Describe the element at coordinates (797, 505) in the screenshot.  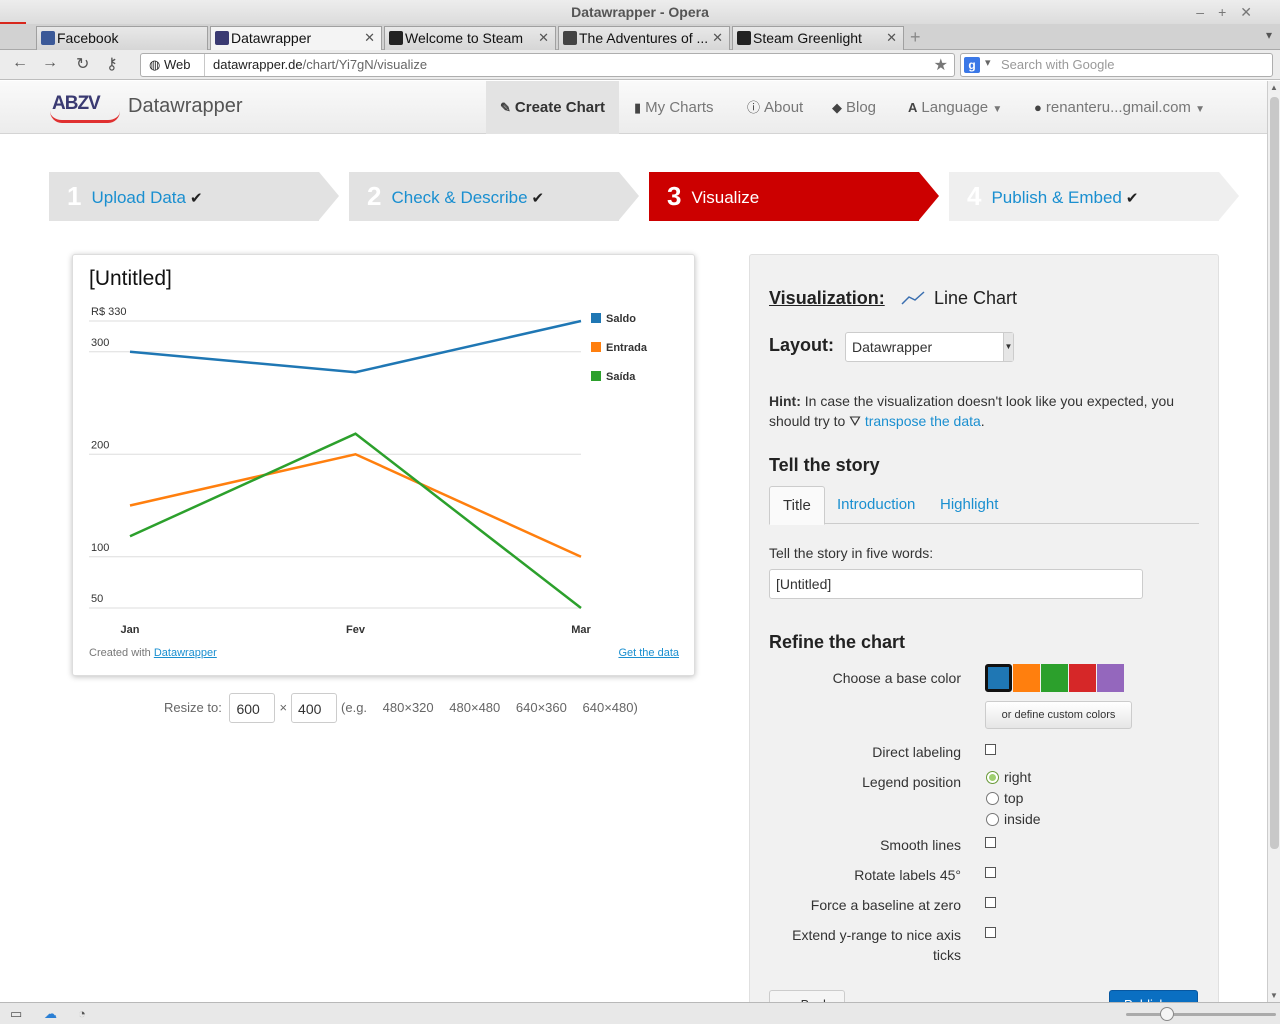
I see `tab-title: Title` at that location.